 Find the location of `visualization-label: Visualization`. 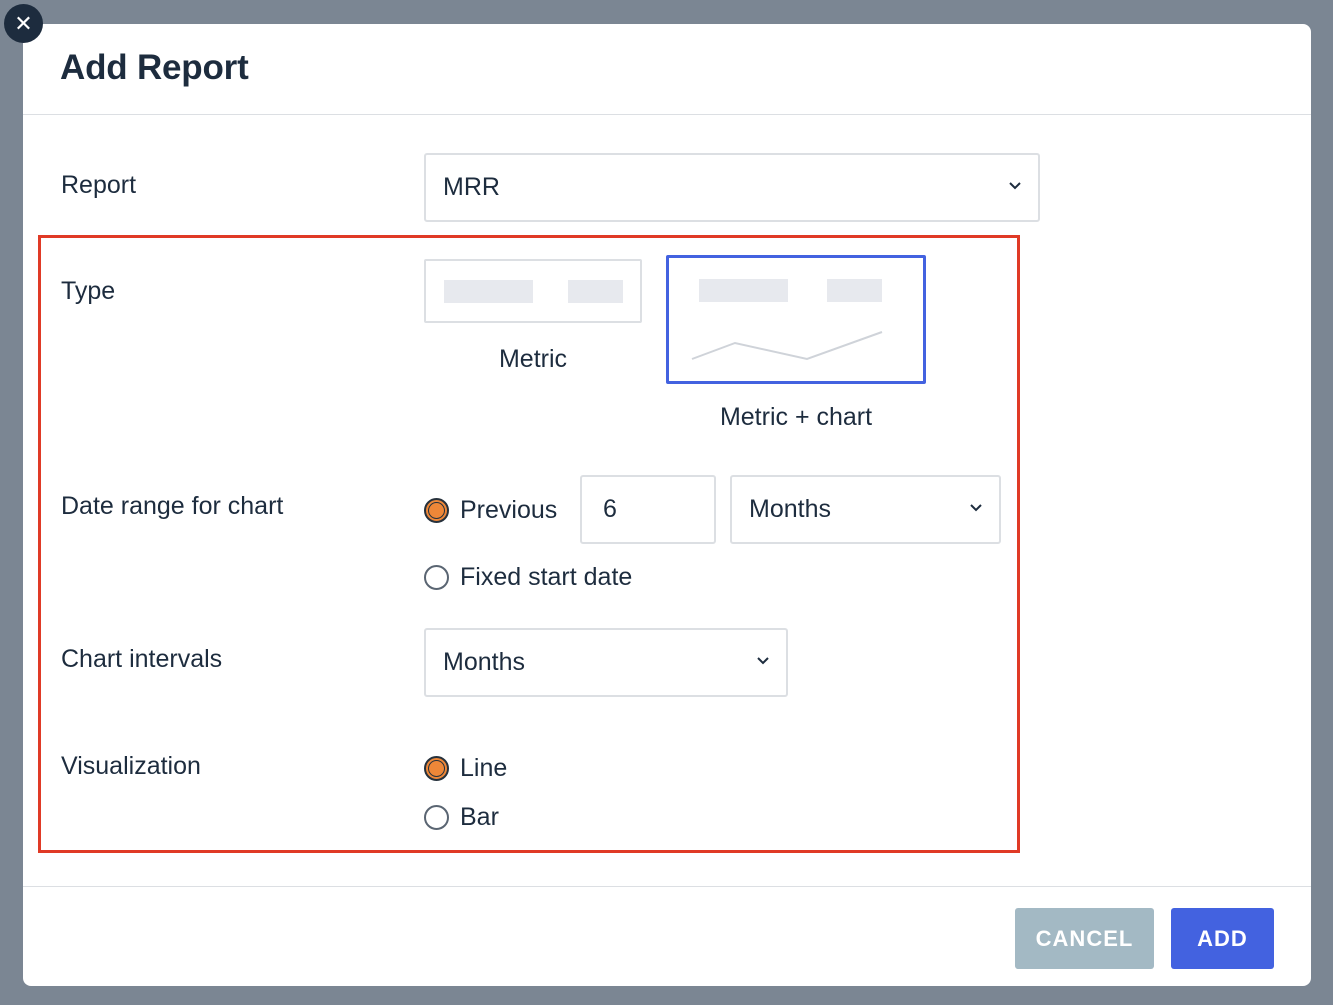

visualization-label: Visualization is located at coordinates (131, 766).